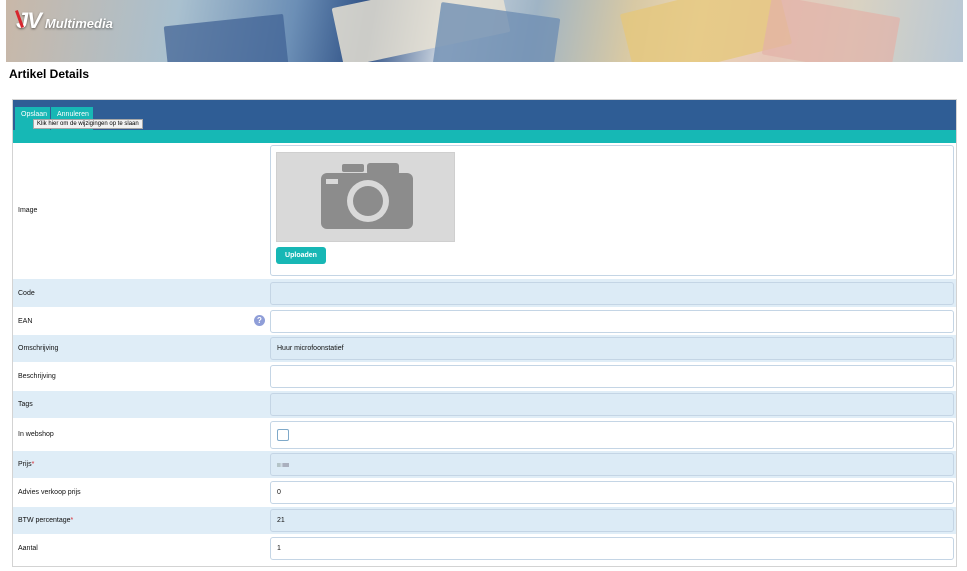  What do you see at coordinates (612, 293) in the screenshot?
I see `code-input` at bounding box center [612, 293].